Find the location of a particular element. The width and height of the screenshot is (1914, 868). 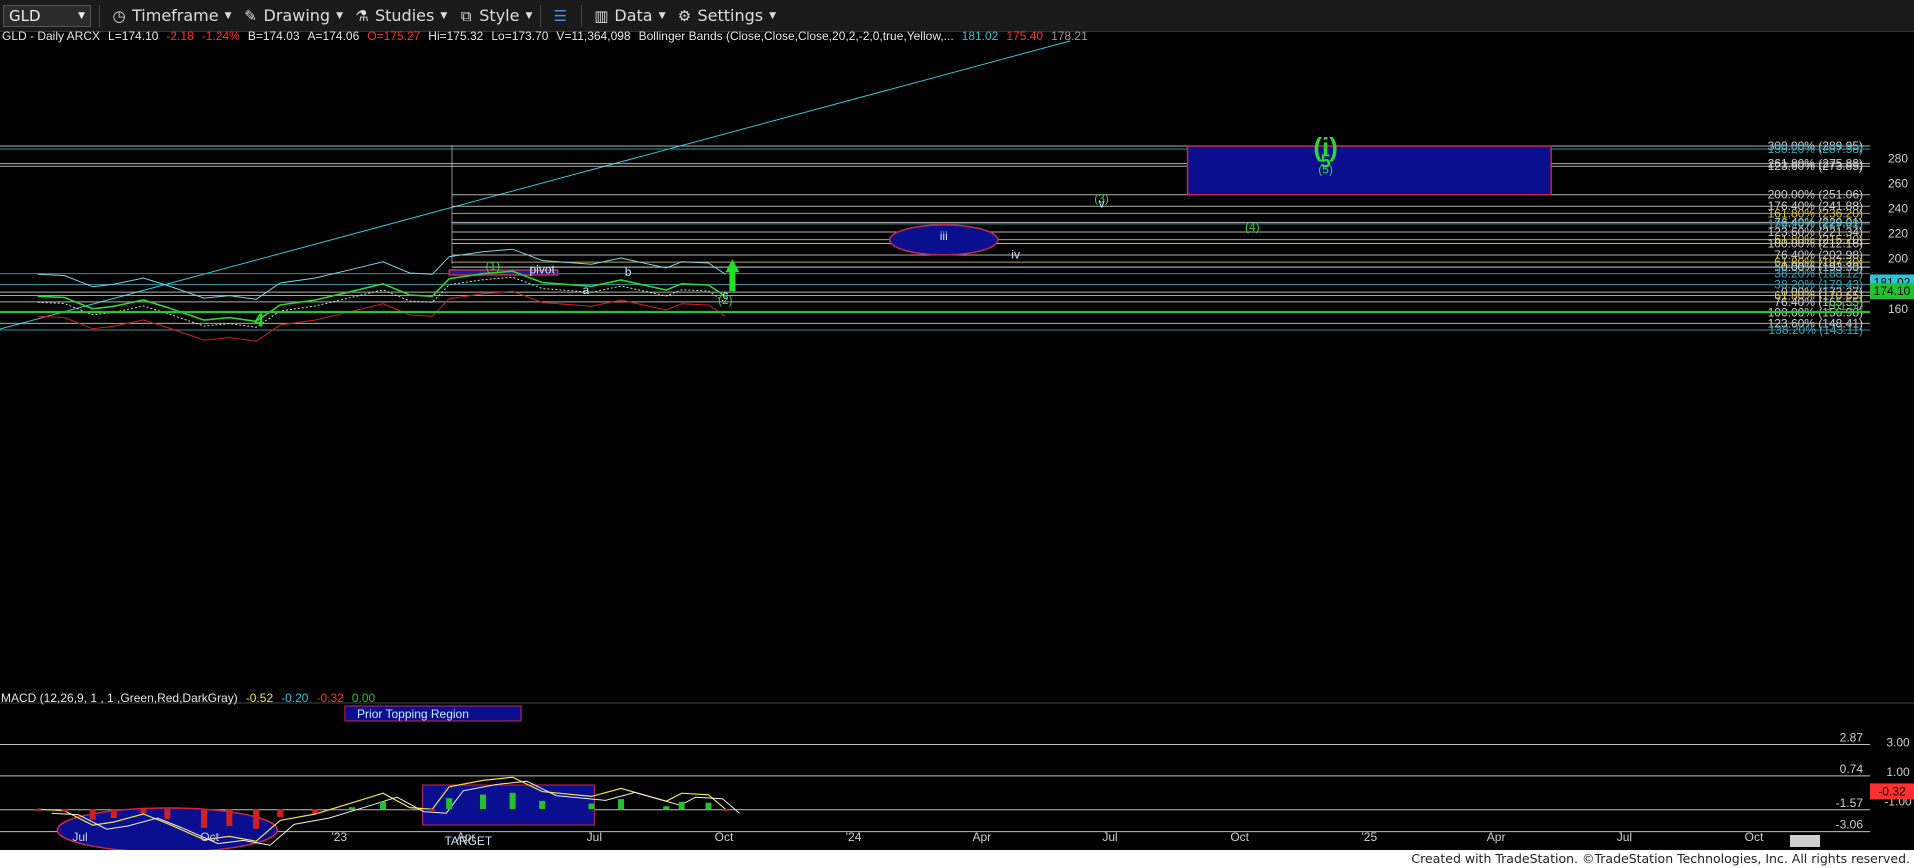

macd-badge-text: -0.32 is located at coordinates (1892, 791).